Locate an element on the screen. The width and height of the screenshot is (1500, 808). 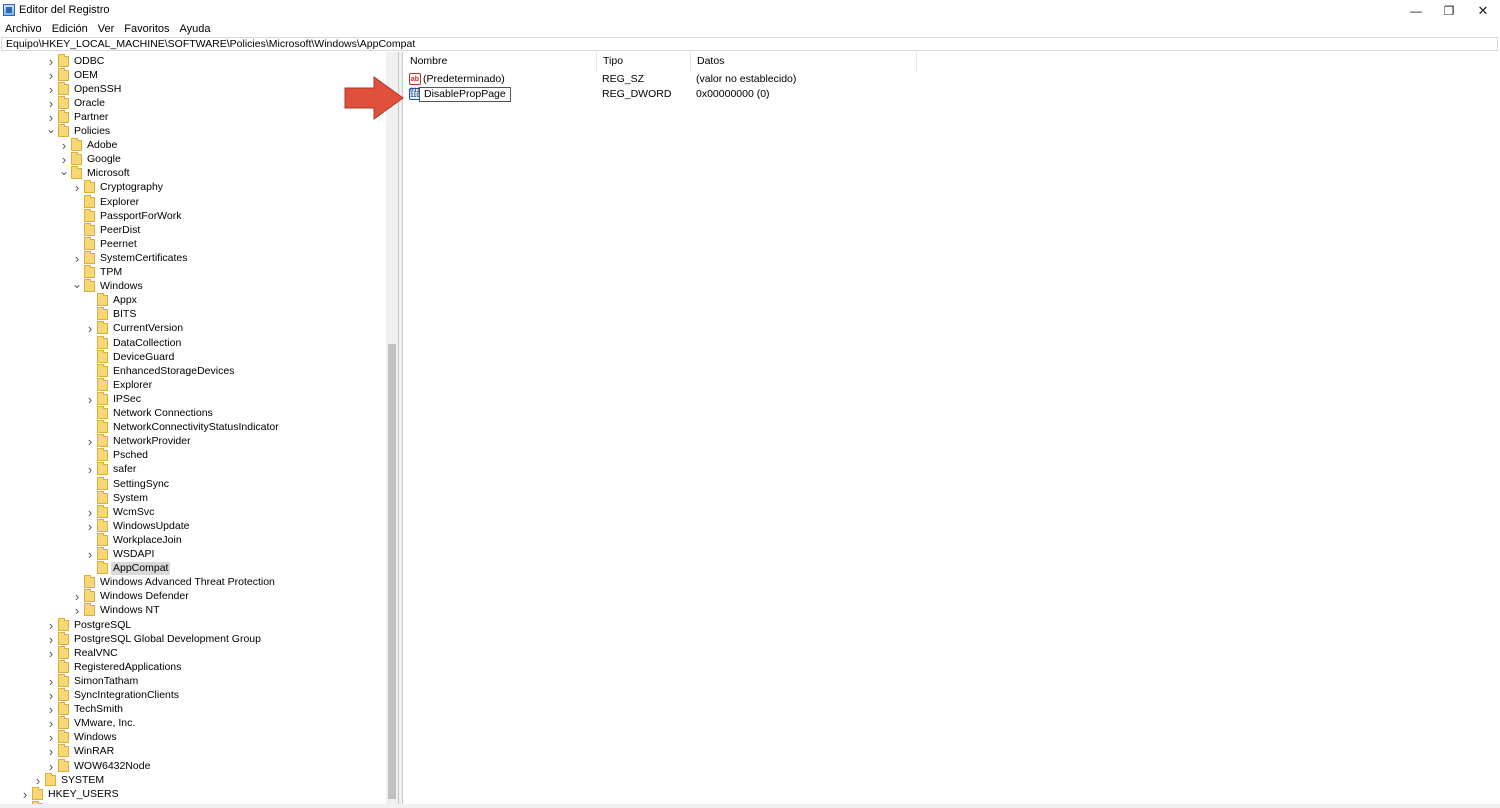
column-header-type: Tipo is located at coordinates (644, 61).